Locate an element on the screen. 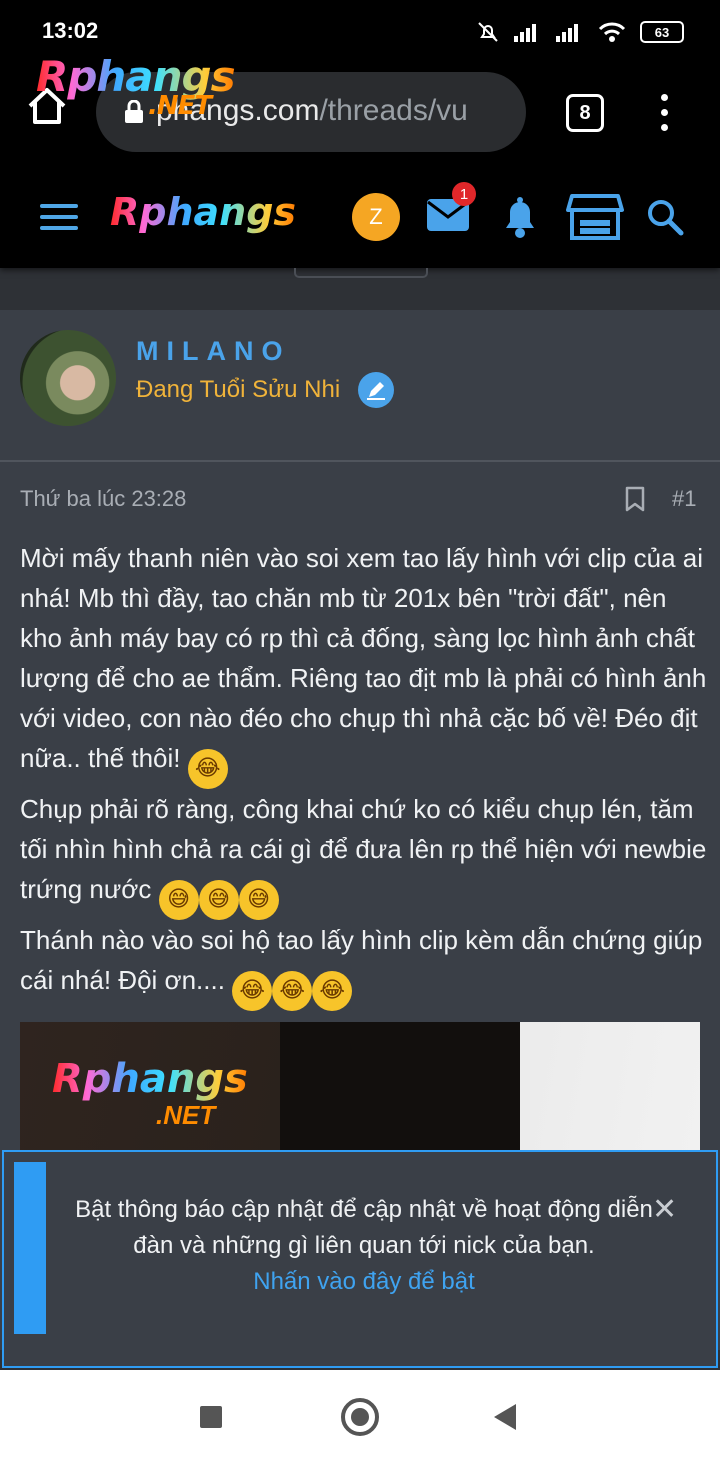  site-logo: Rphangs is located at coordinates (203, 212).